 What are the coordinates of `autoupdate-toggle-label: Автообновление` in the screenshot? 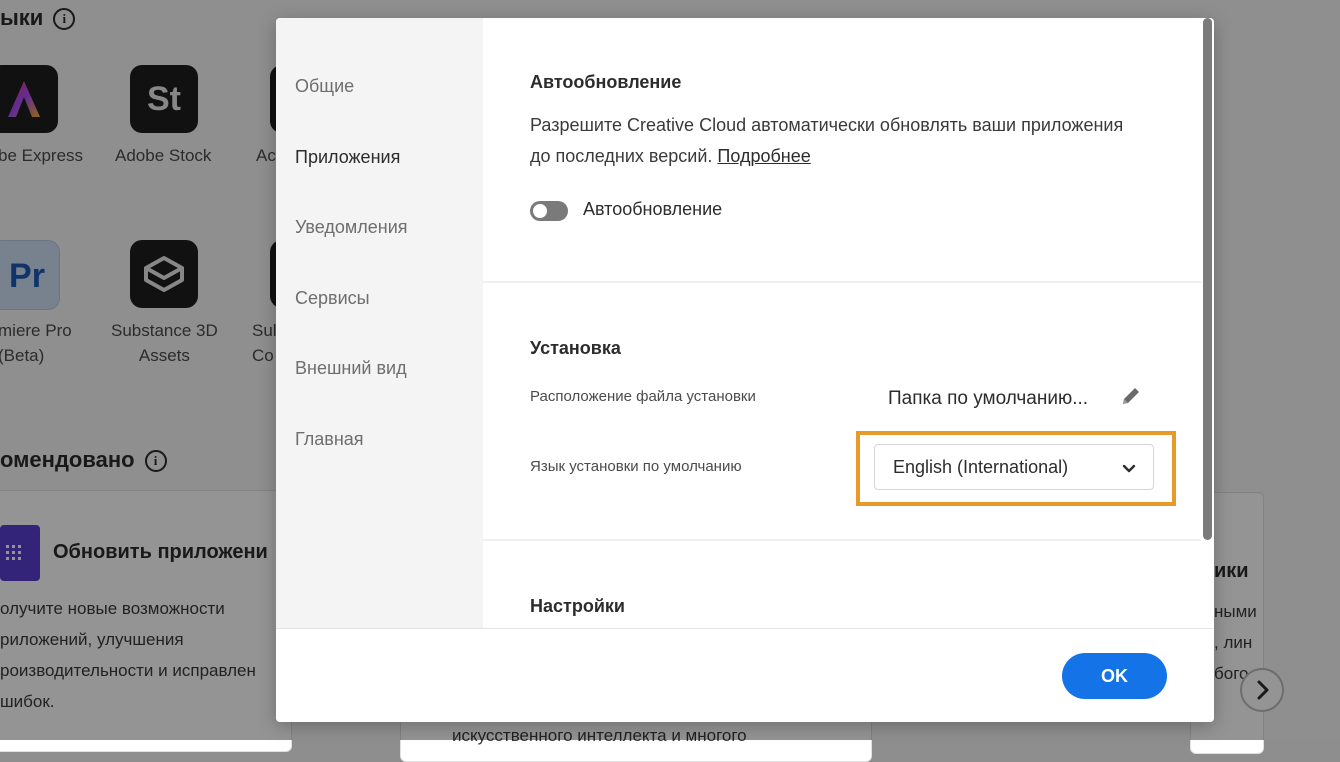 It's located at (653, 209).